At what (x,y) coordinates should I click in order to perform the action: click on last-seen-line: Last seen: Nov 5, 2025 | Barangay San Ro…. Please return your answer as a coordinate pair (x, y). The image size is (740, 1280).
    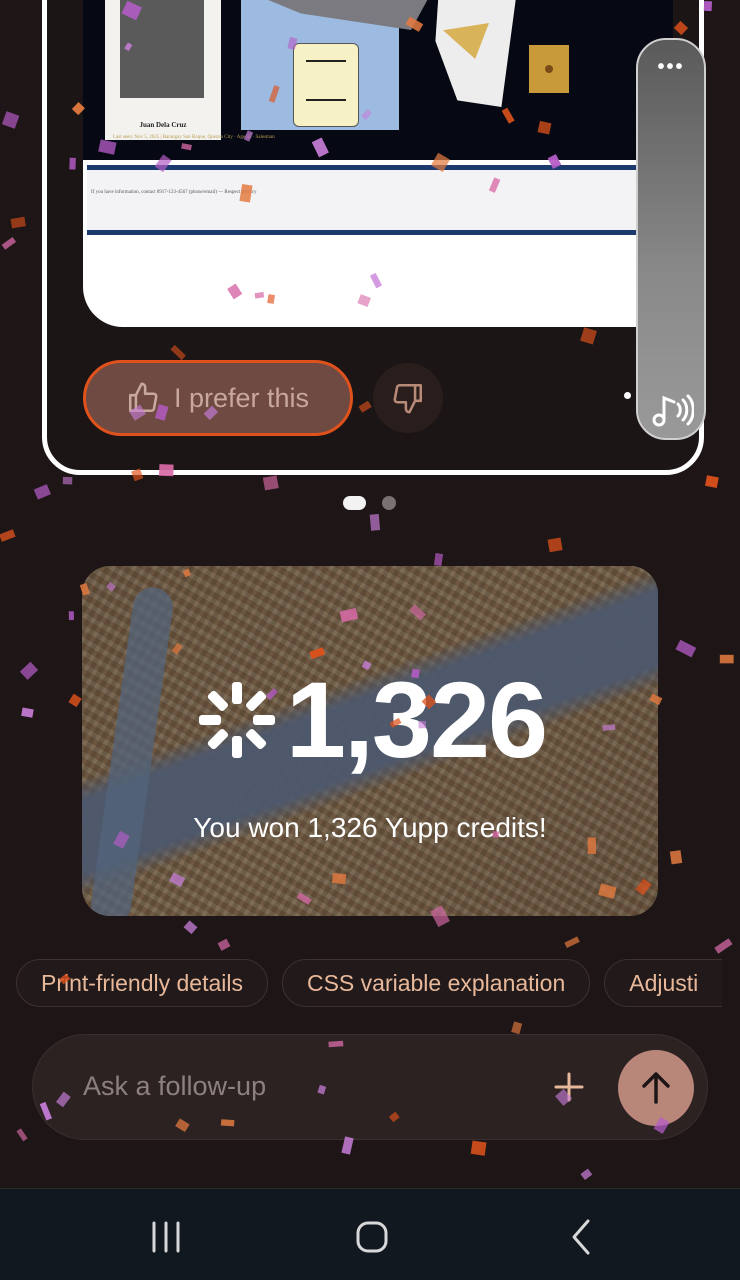
    Looking at the image, I should click on (194, 137).